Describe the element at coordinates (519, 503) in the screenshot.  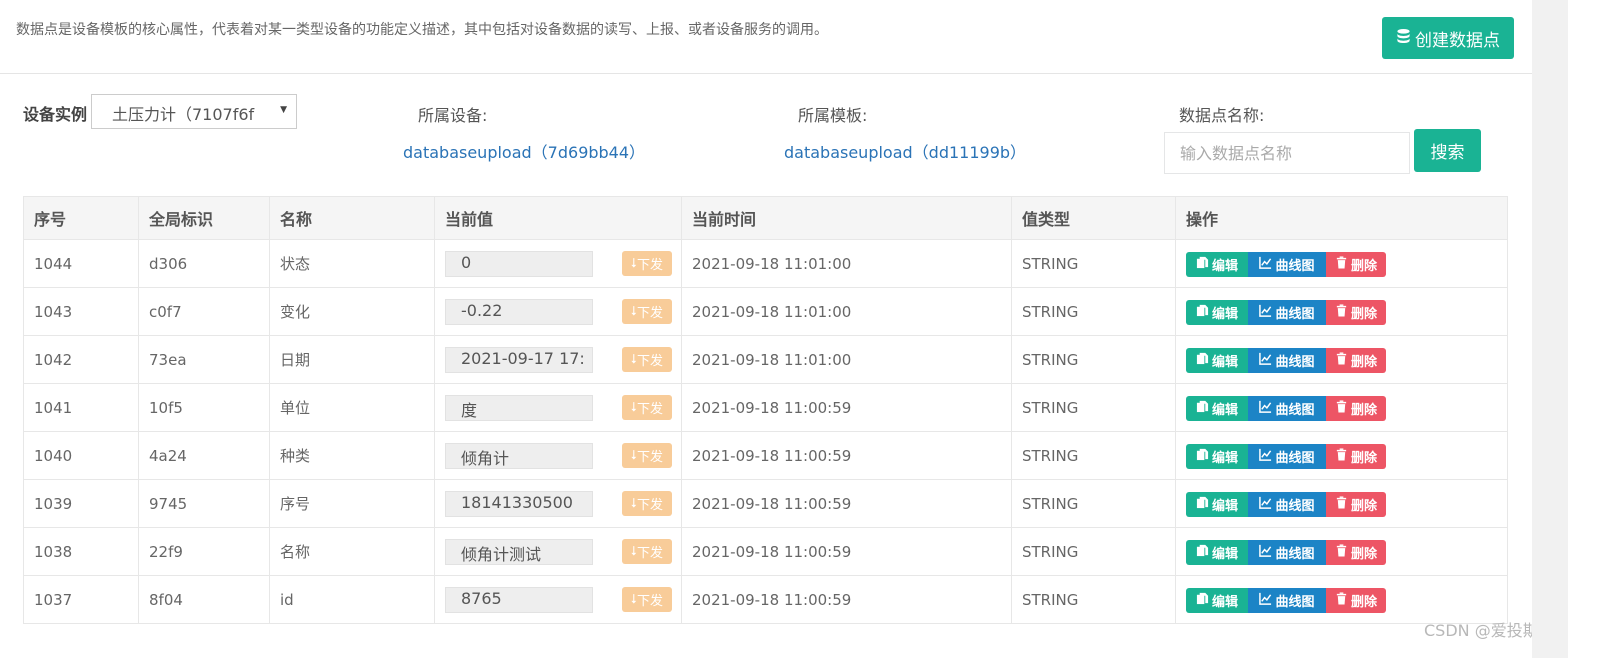
I see `value-input: 18141330500` at that location.